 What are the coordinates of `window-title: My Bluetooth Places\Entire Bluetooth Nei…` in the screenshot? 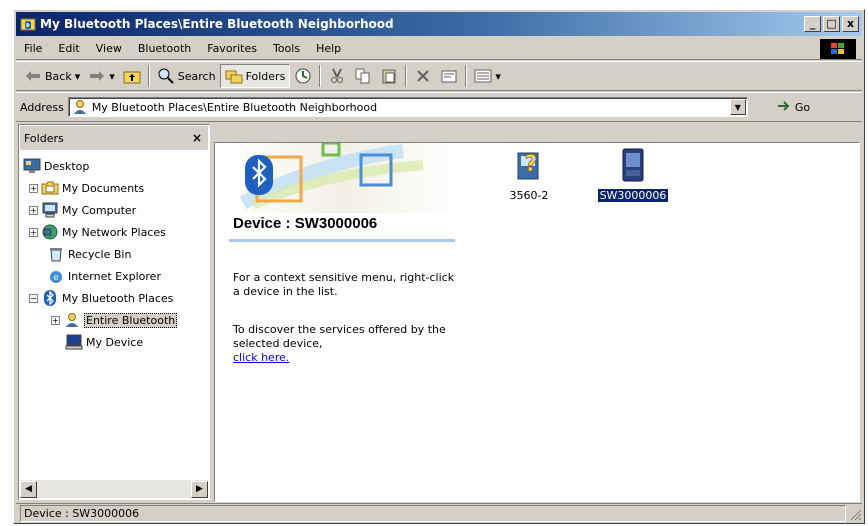 It's located at (217, 24).